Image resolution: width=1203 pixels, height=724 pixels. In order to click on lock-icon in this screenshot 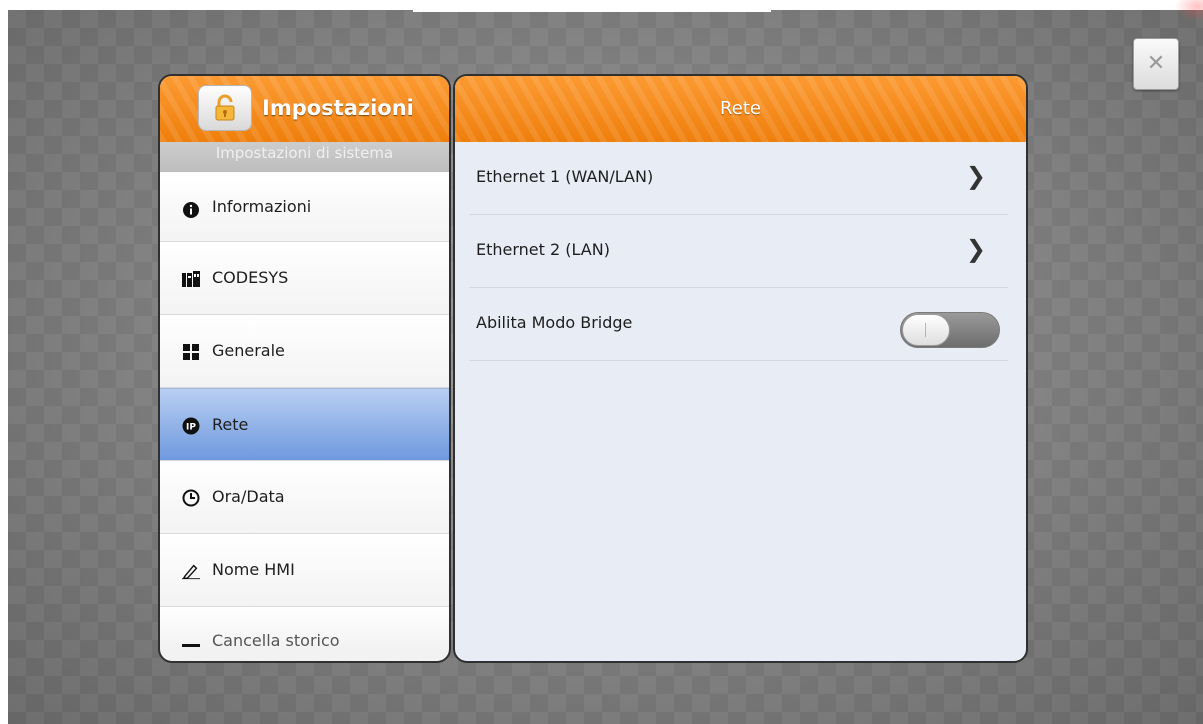, I will do `click(225, 107)`.